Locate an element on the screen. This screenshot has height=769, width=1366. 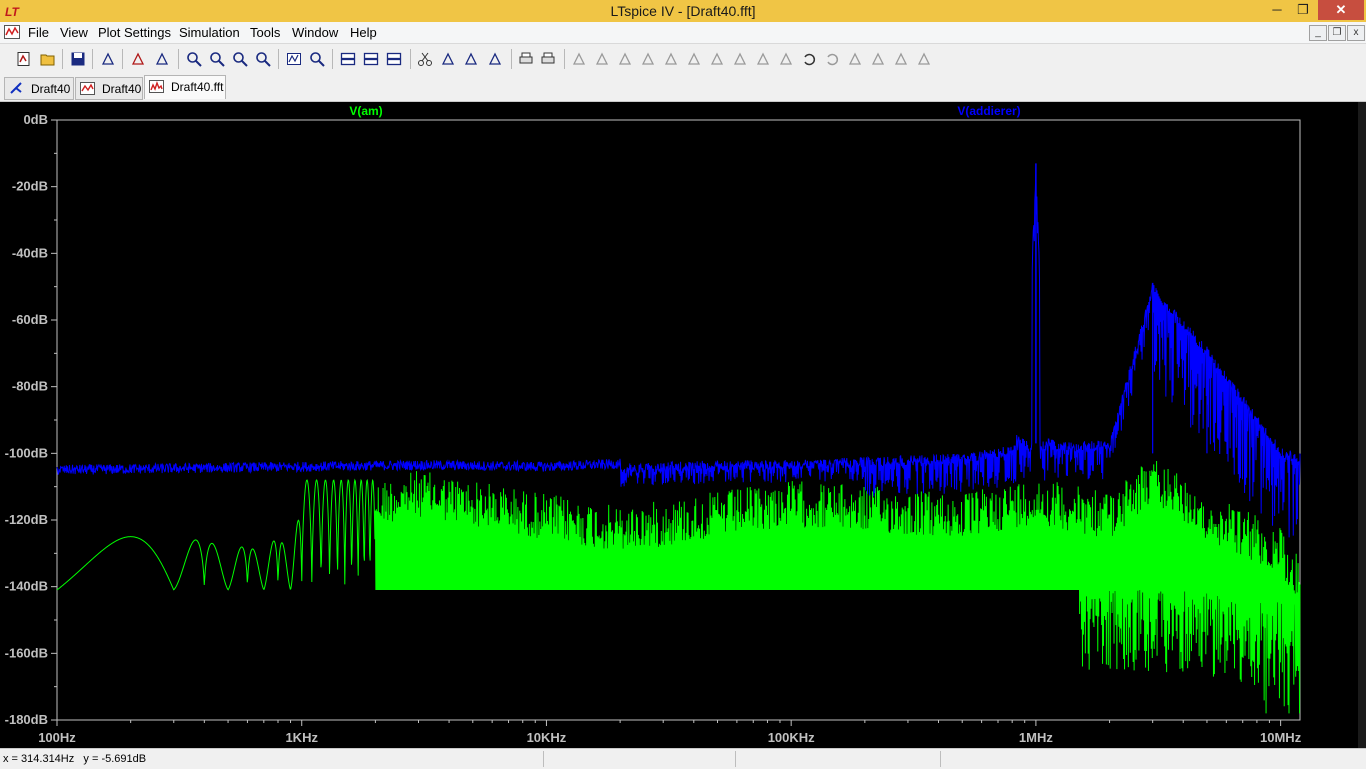
mdi-minimize-button: _ is located at coordinates (1318, 33).